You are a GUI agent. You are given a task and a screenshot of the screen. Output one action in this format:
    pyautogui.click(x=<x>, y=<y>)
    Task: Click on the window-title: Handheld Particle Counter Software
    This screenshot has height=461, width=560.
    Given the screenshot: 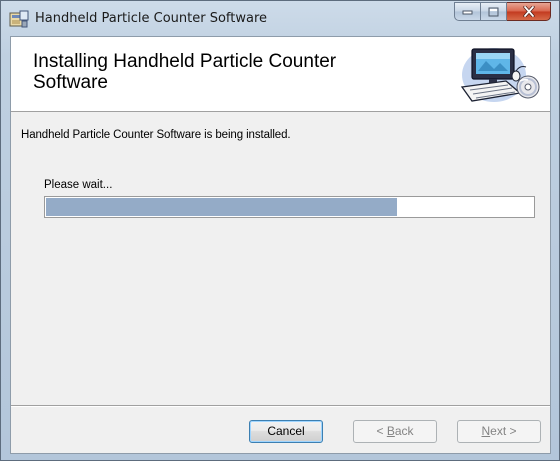 What is the action you would take?
    pyautogui.click(x=151, y=18)
    